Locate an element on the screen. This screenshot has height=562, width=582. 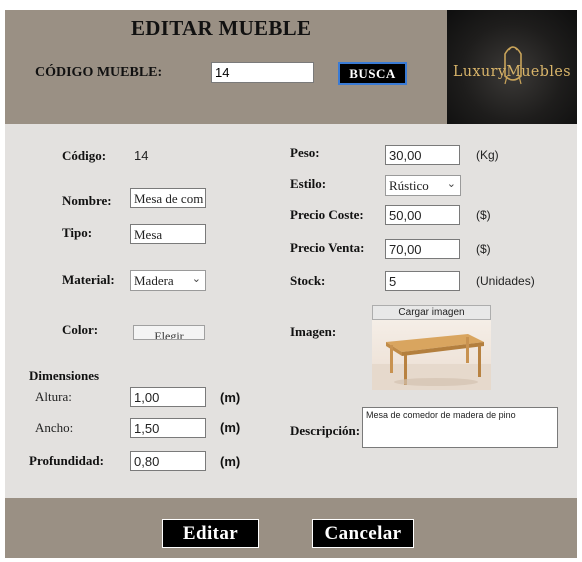
altura-label: Altura: is located at coordinates (53, 396).